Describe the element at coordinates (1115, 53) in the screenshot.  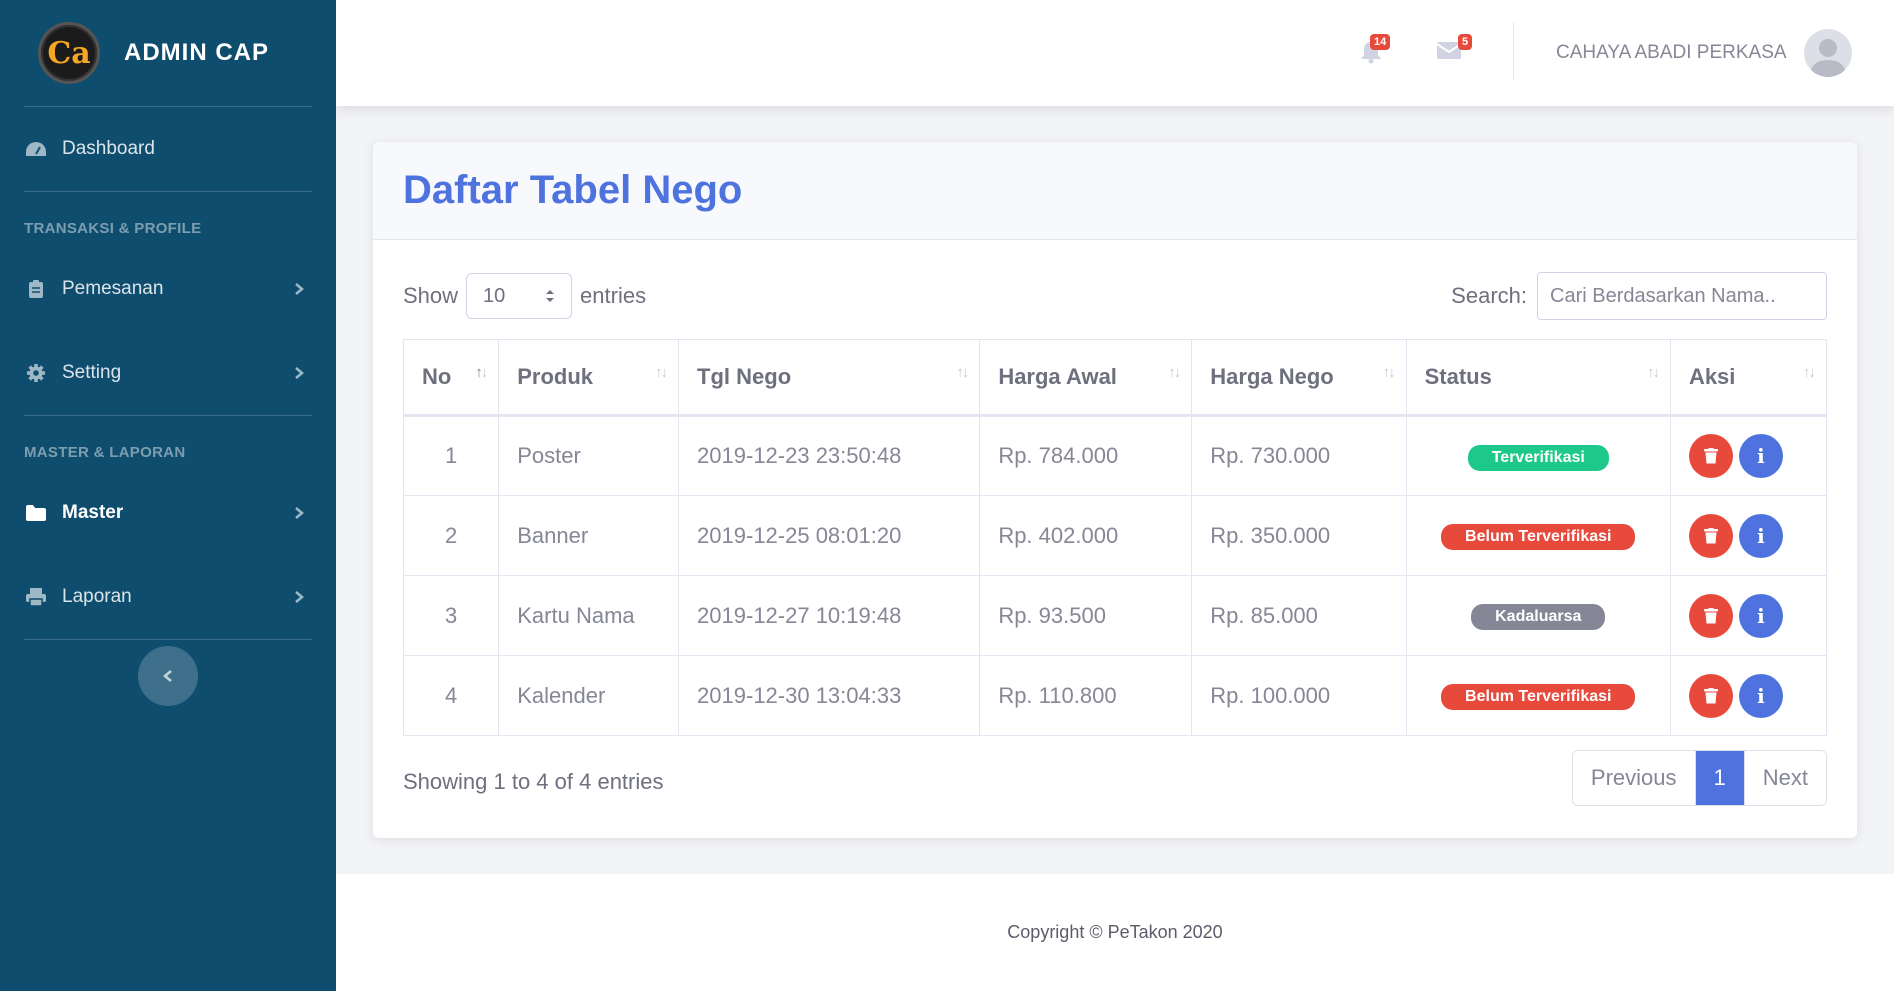
I see `topbar: 14 5 CAHAYA ABADI PERKASA` at that location.